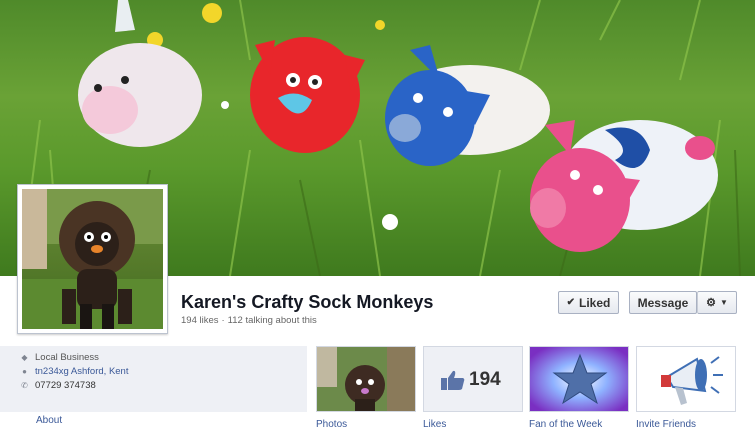 The width and height of the screenshot is (755, 442). I want to click on fan-of-the-week-tile, so click(579, 379).